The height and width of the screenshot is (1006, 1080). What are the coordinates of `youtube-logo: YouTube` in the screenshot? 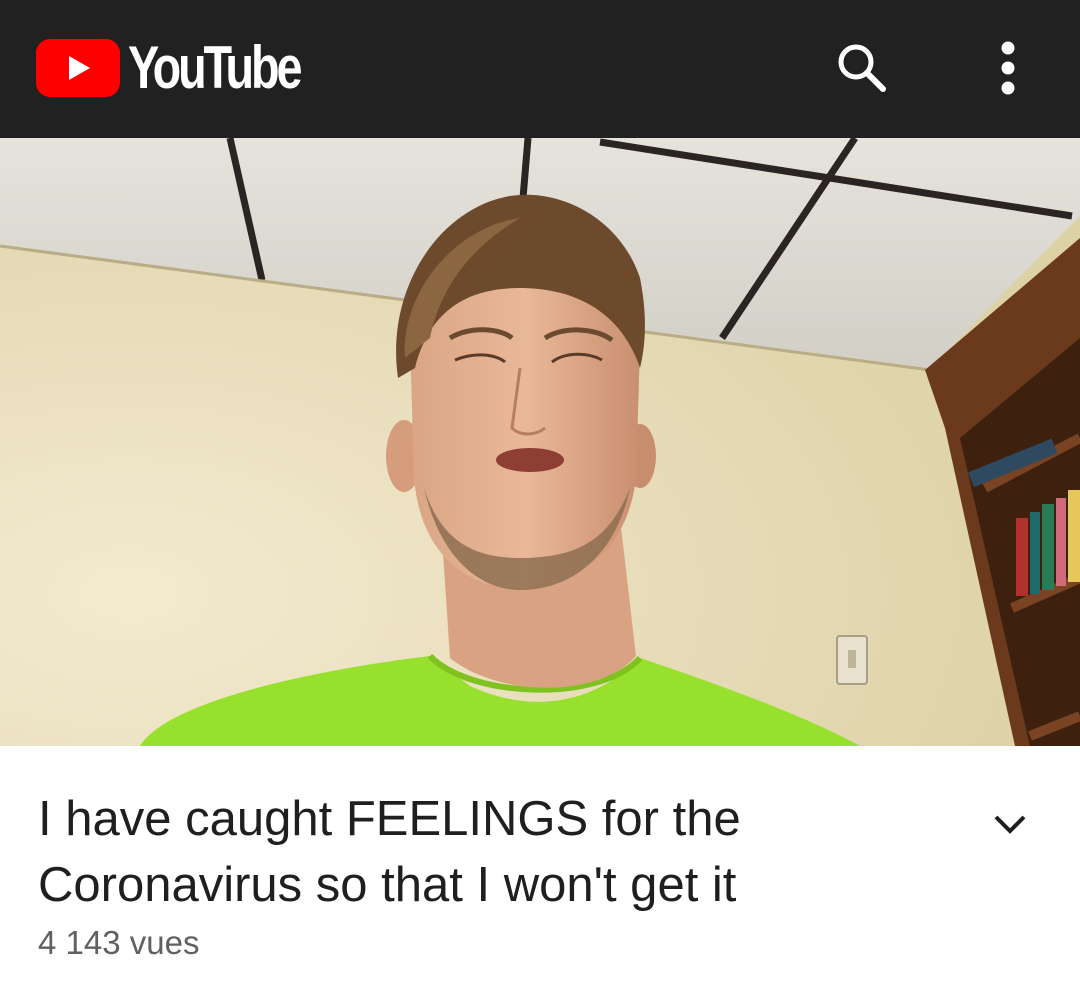 It's located at (192, 68).